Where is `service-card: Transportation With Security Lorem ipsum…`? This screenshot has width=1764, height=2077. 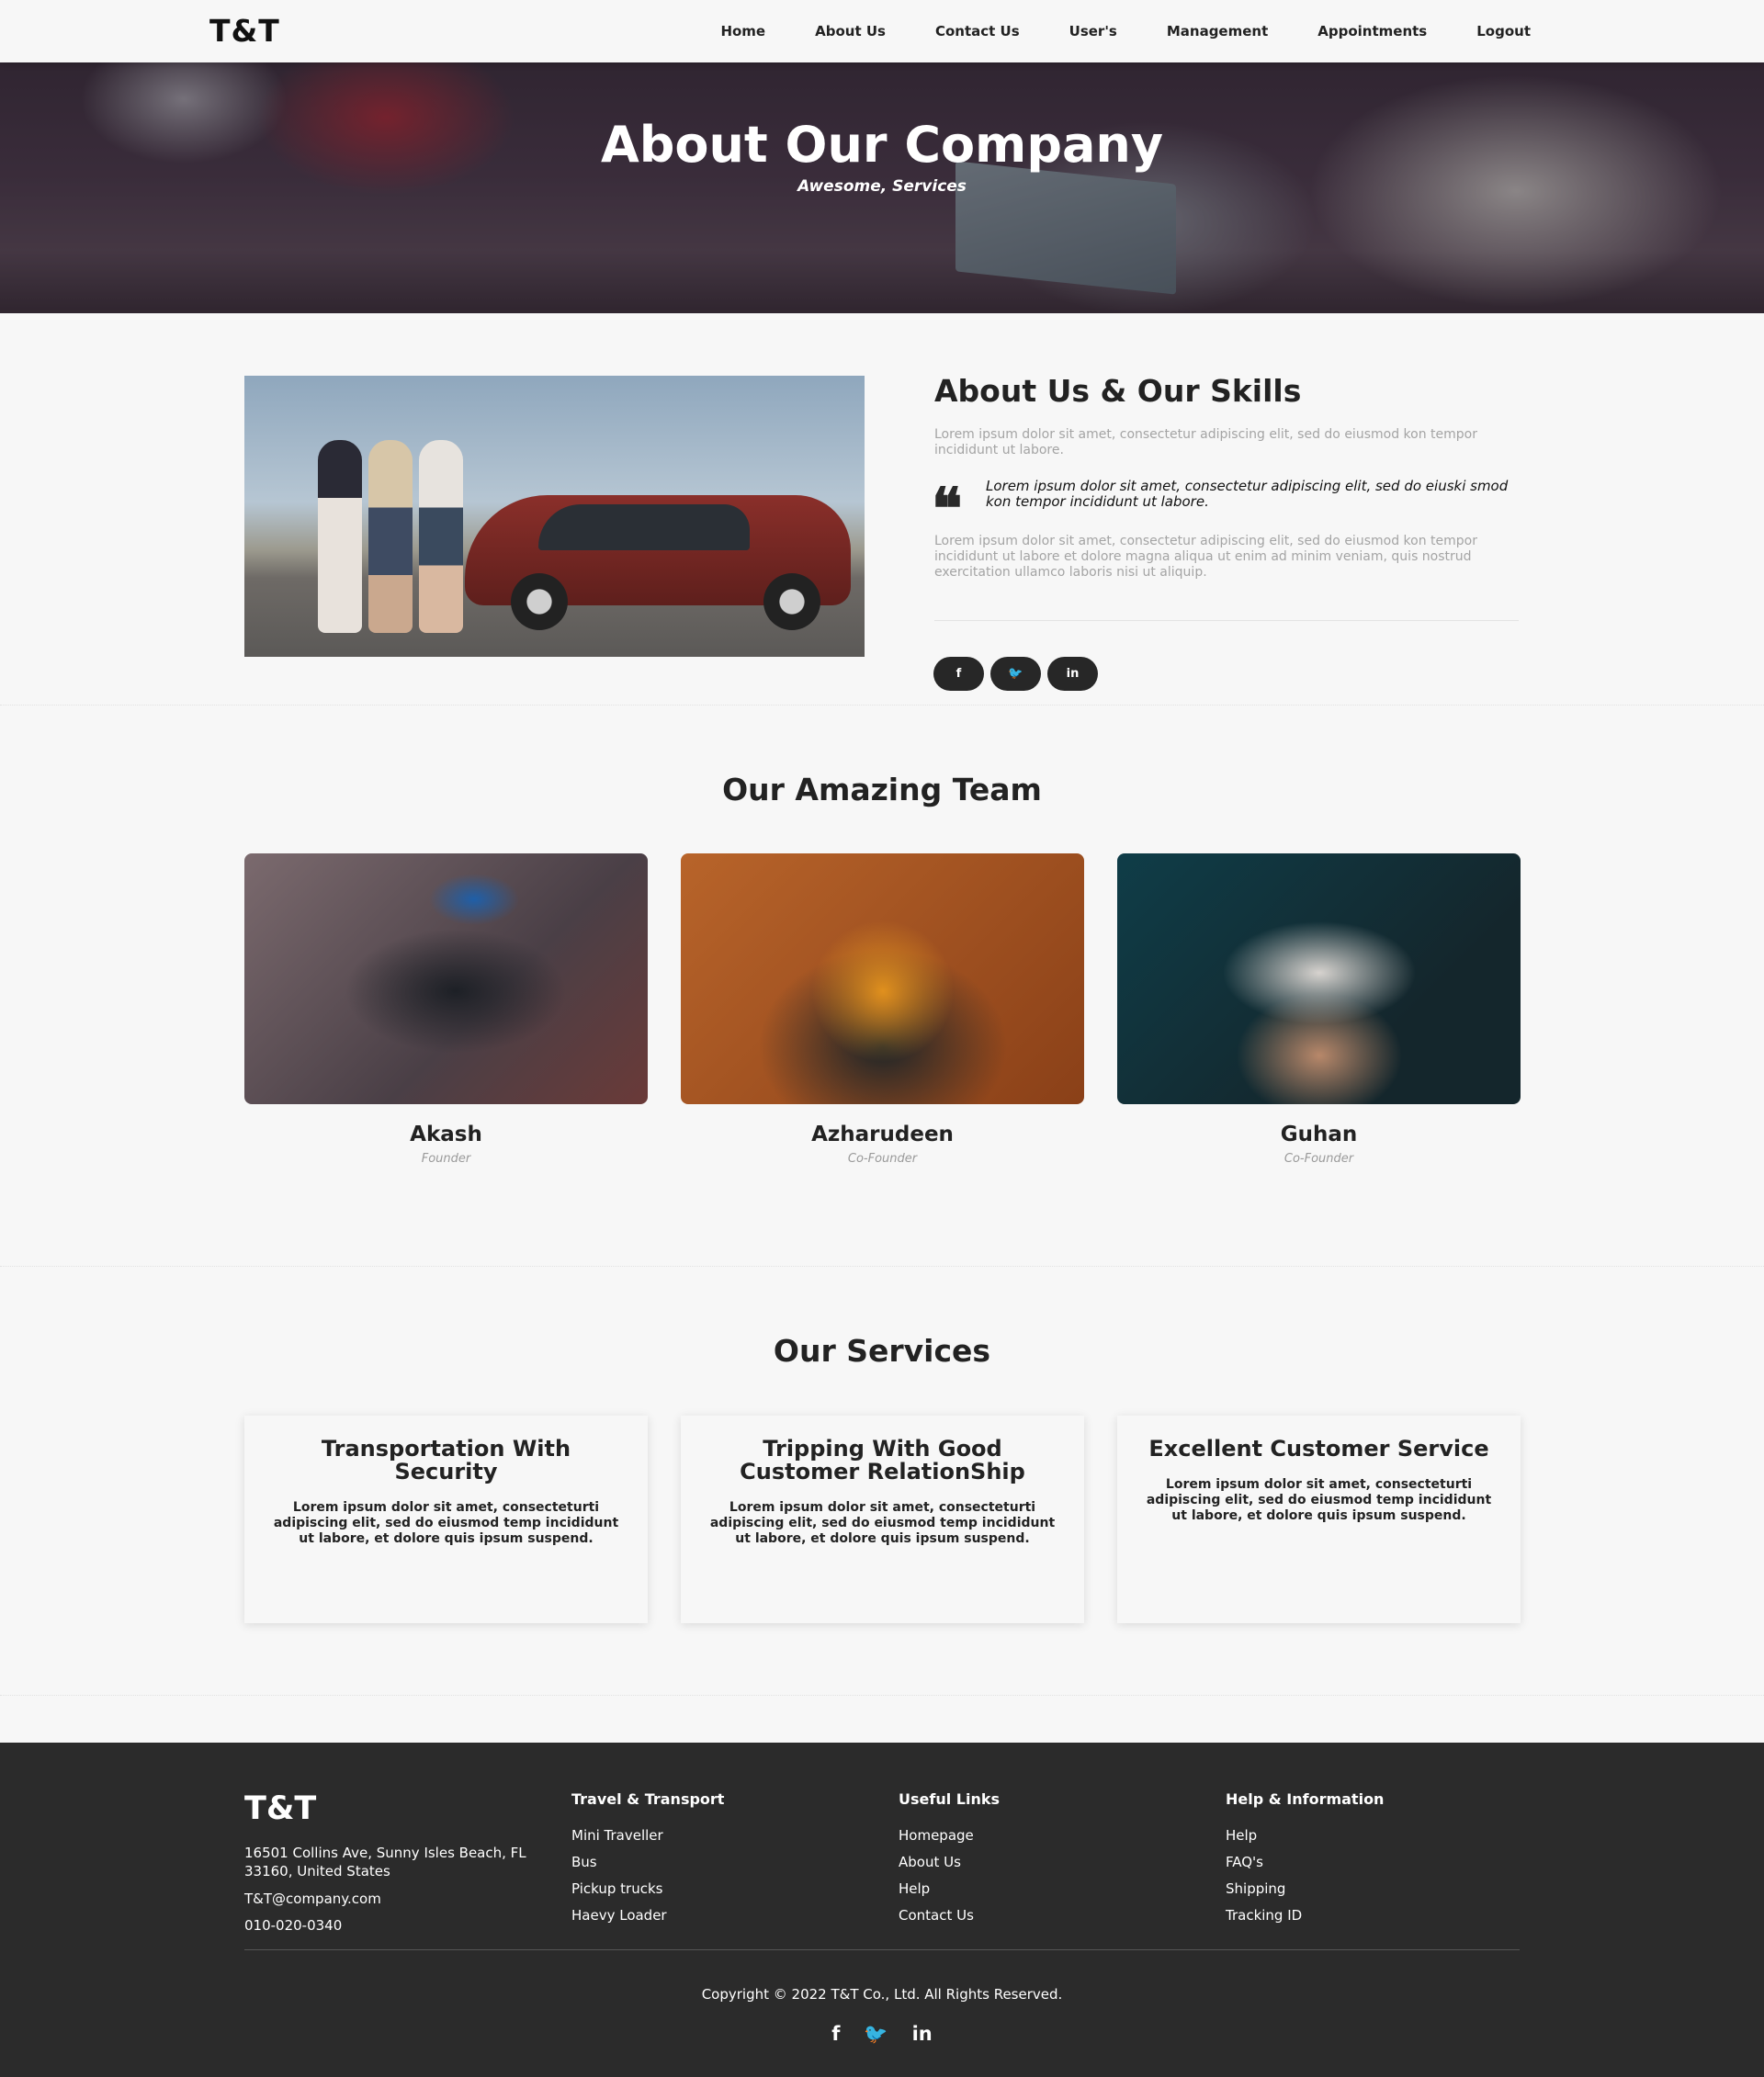
service-card: Transportation With Security Lorem ipsum… is located at coordinates (446, 1519).